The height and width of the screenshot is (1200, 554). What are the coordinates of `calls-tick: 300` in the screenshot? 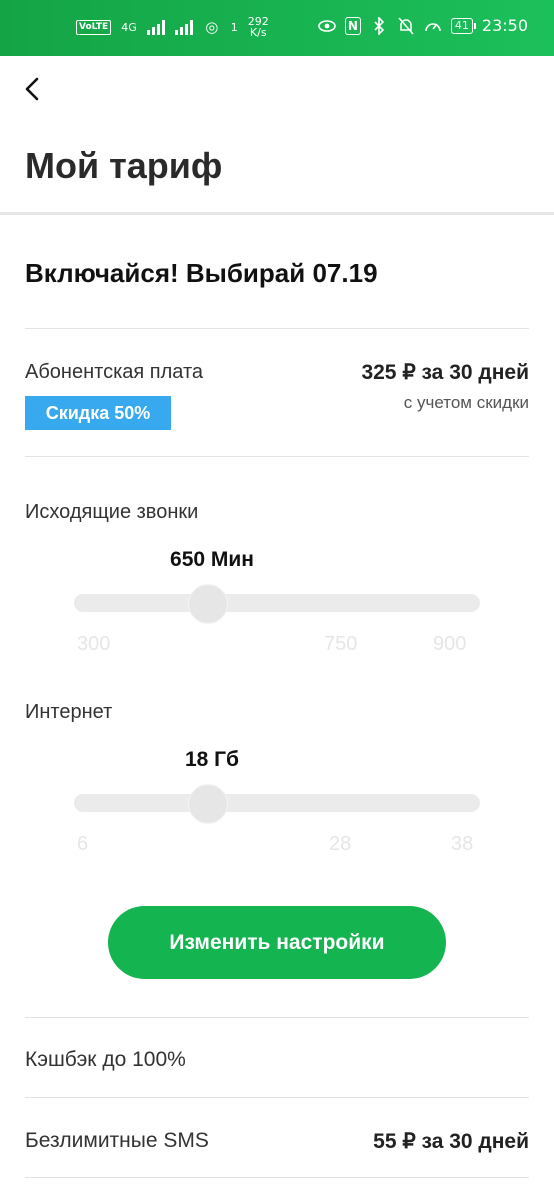 It's located at (94, 644).